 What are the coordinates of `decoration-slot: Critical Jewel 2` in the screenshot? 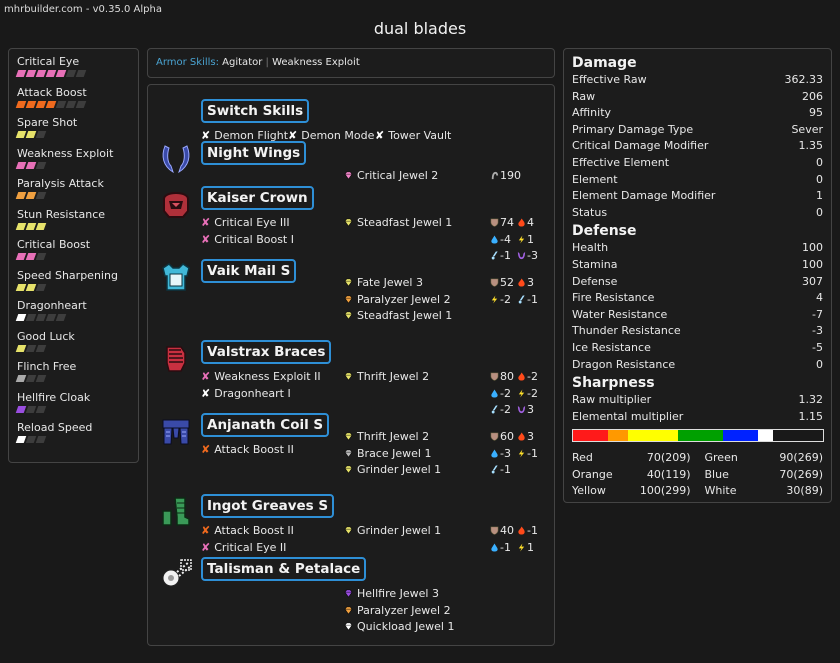 It's located at (391, 175).